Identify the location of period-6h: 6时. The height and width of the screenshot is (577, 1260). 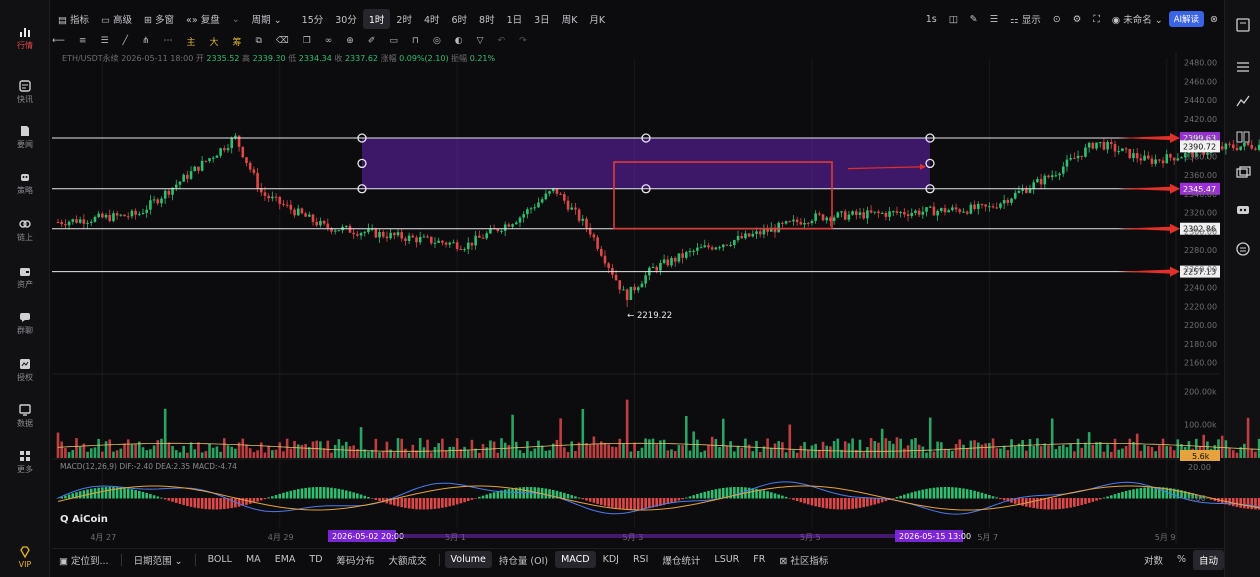
(460, 19).